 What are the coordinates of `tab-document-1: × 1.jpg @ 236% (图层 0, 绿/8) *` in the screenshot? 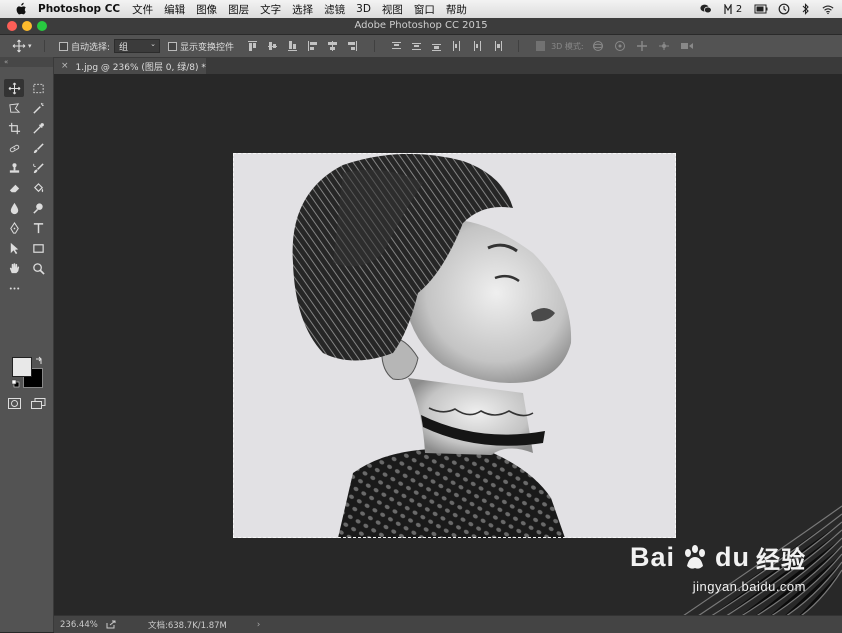 It's located at (130, 66).